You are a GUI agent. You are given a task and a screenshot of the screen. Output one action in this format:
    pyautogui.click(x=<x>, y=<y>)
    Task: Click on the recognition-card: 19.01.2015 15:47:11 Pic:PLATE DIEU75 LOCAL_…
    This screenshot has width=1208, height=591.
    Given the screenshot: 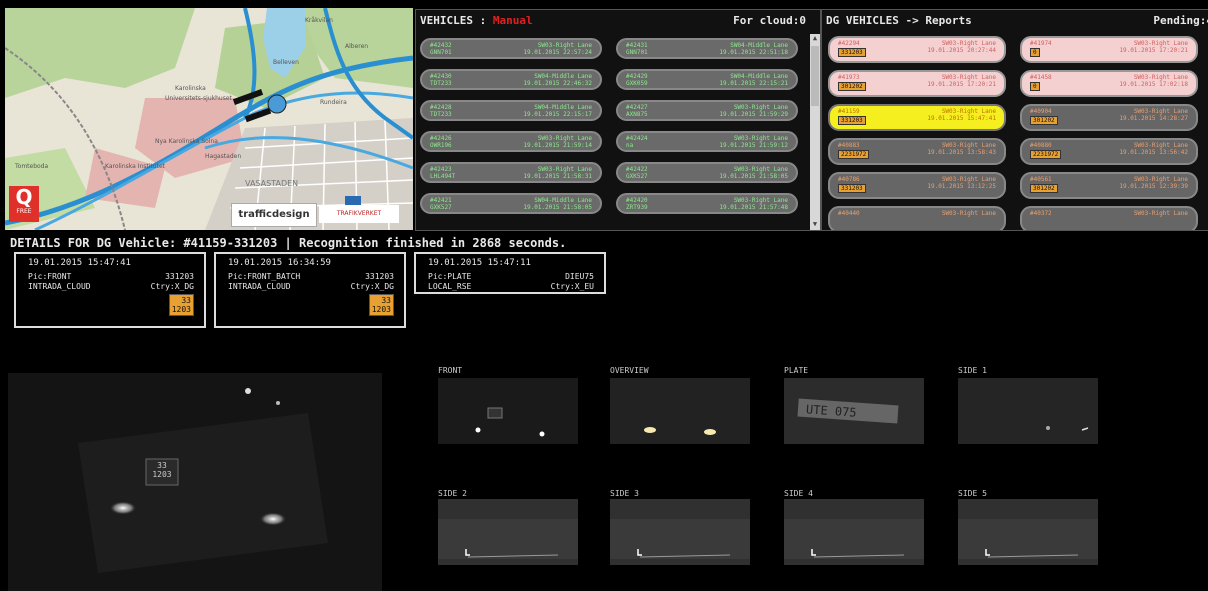 What is the action you would take?
    pyautogui.click(x=510, y=273)
    